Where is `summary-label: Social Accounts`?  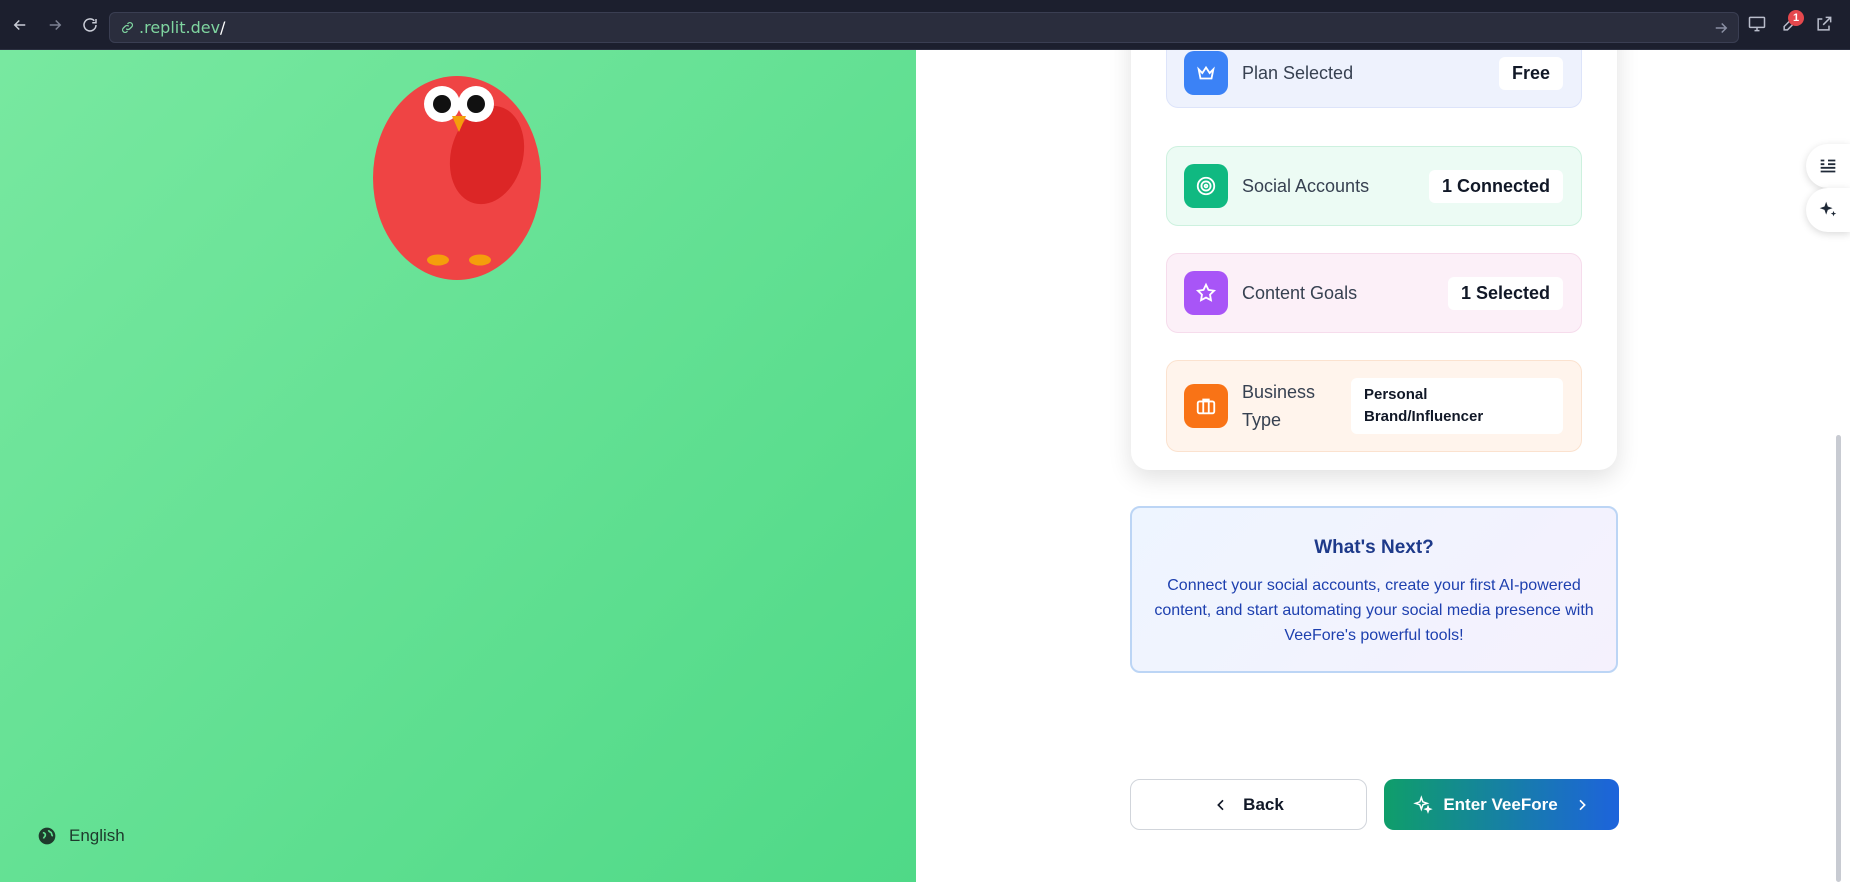 summary-label: Social Accounts is located at coordinates (1306, 185).